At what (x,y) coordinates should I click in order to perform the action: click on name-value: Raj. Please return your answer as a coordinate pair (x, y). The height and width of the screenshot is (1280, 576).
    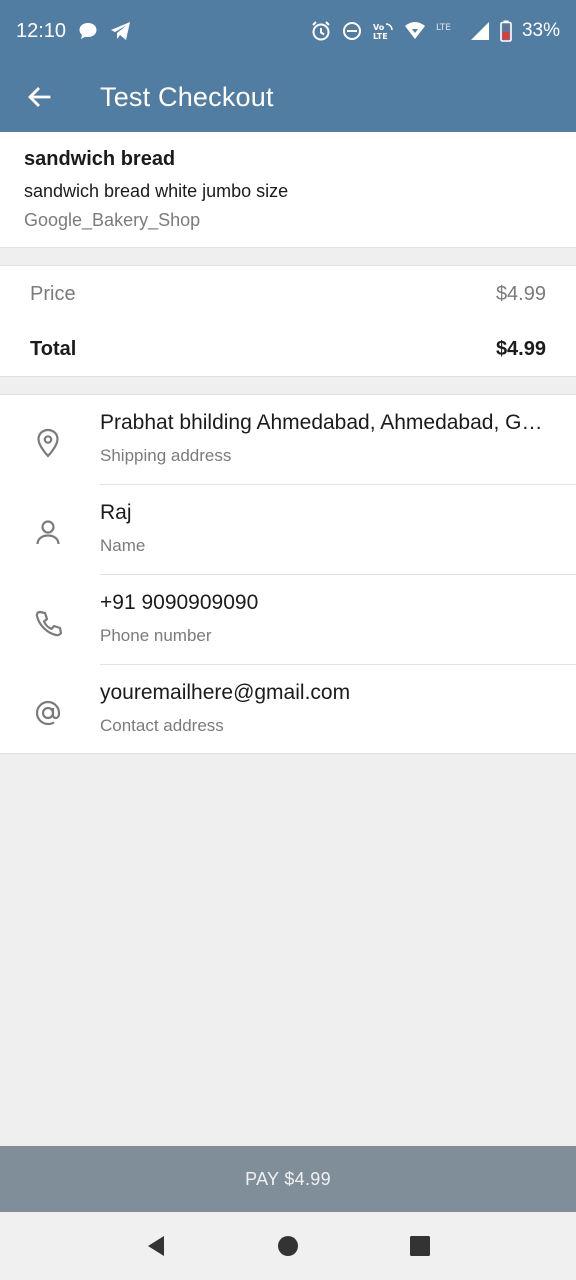
    Looking at the image, I should click on (116, 512).